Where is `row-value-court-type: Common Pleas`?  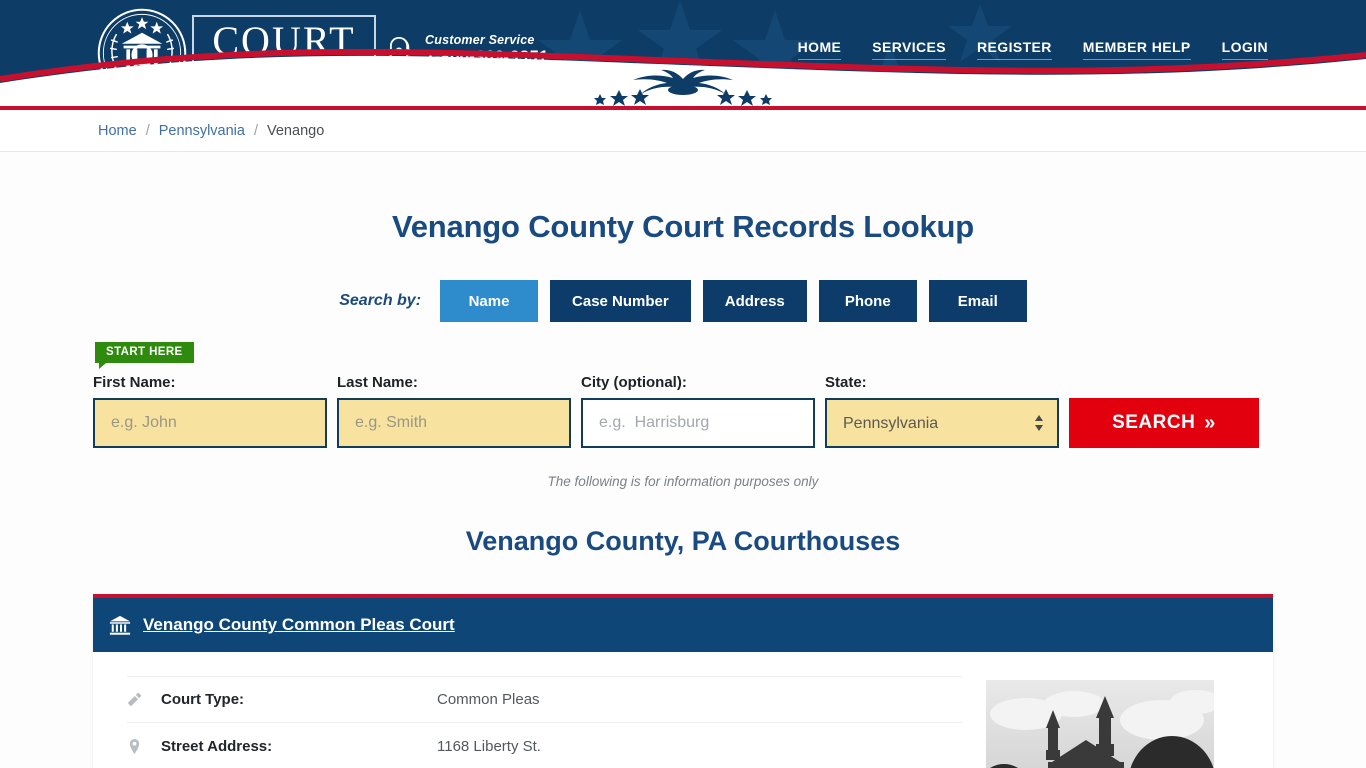 row-value-court-type: Common Pleas is located at coordinates (488, 699).